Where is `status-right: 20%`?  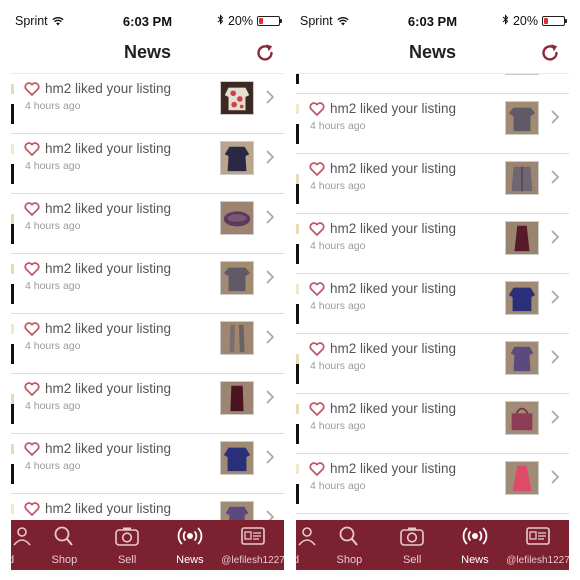
status-right: 20% is located at coordinates (249, 21).